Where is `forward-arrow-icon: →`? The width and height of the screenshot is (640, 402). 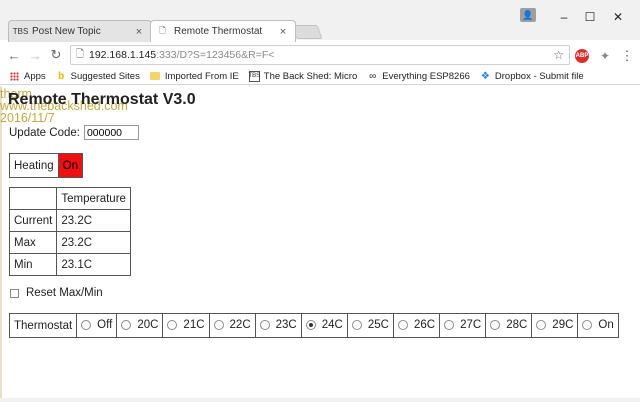 forward-arrow-icon: → is located at coordinates (35, 55).